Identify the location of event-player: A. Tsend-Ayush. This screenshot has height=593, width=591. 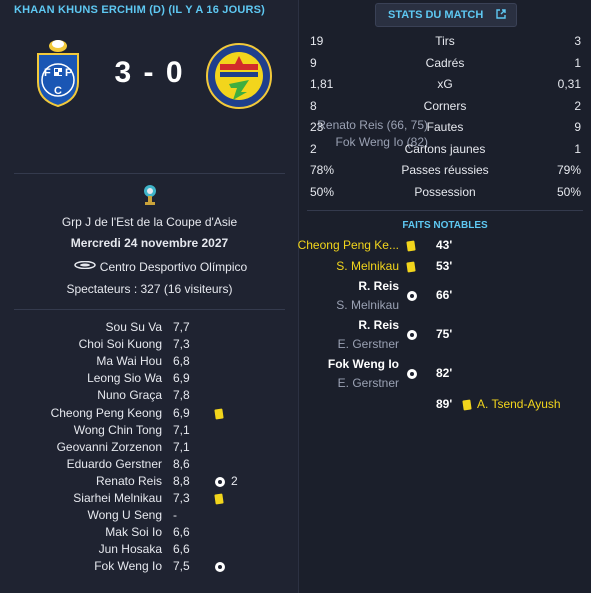
(519, 404).